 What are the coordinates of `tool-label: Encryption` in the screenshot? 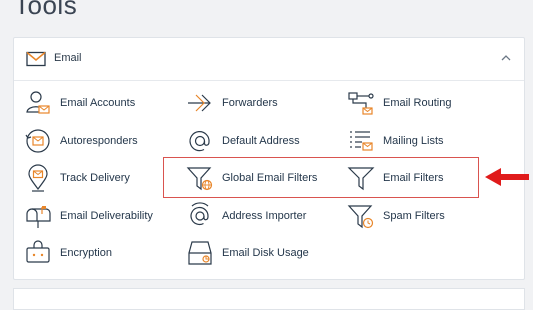 It's located at (86, 253).